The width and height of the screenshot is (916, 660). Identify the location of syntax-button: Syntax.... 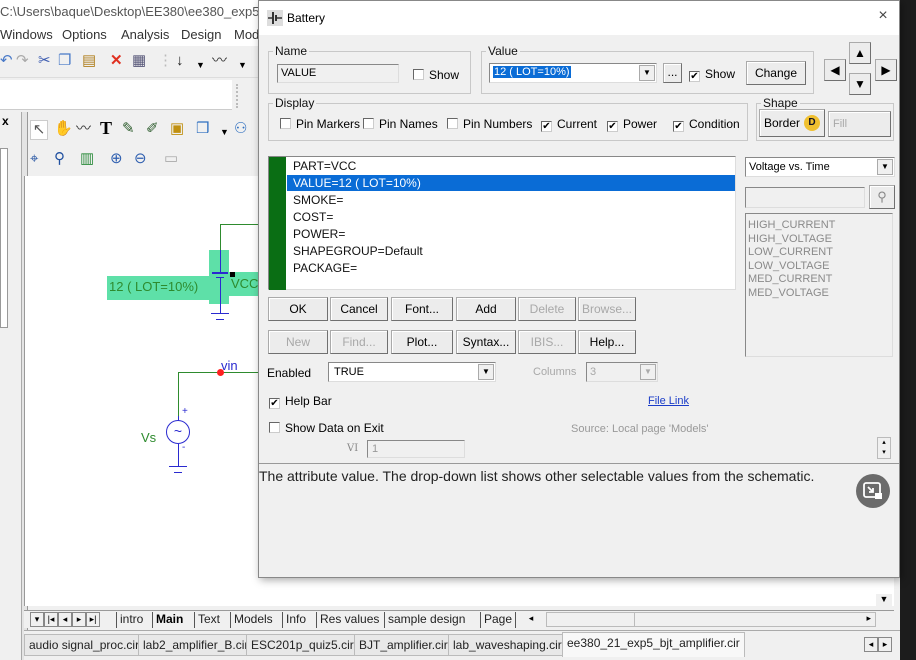
(486, 342).